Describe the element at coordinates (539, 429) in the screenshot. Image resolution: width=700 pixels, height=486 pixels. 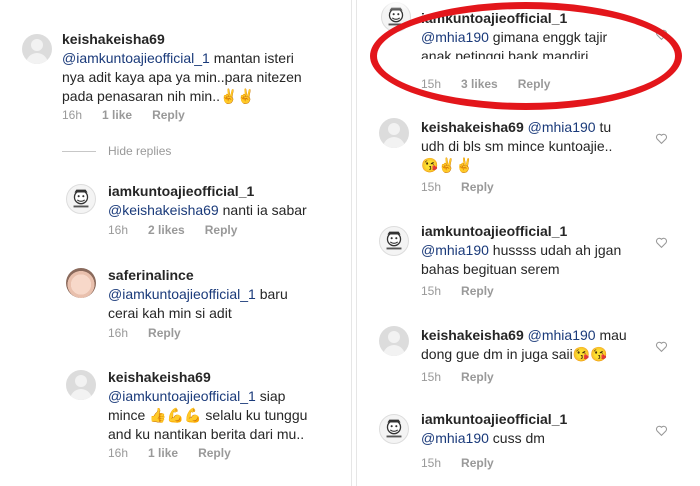
I see `comment-body: iamkuntoajieofficial_1 @mhia190 cuss dm` at that location.